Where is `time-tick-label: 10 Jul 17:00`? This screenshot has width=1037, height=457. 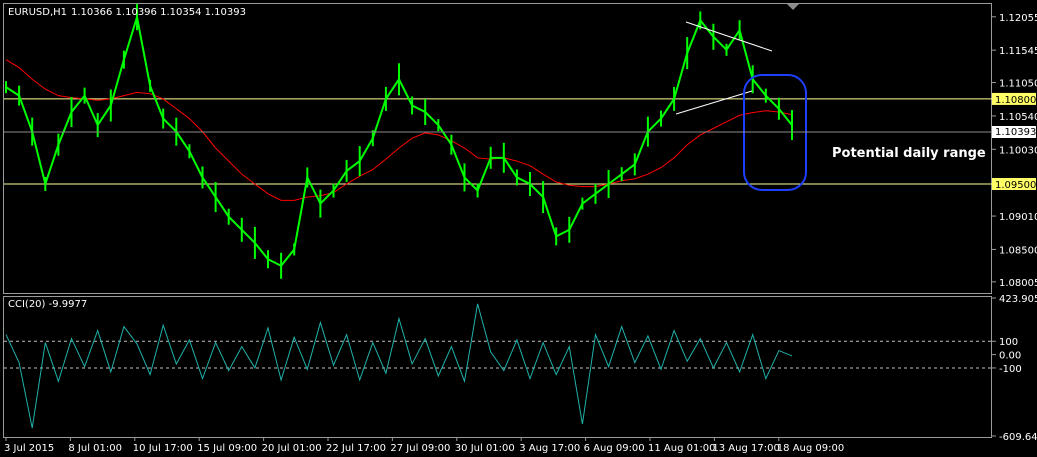
time-tick-label: 10 Jul 17:00 is located at coordinates (163, 448).